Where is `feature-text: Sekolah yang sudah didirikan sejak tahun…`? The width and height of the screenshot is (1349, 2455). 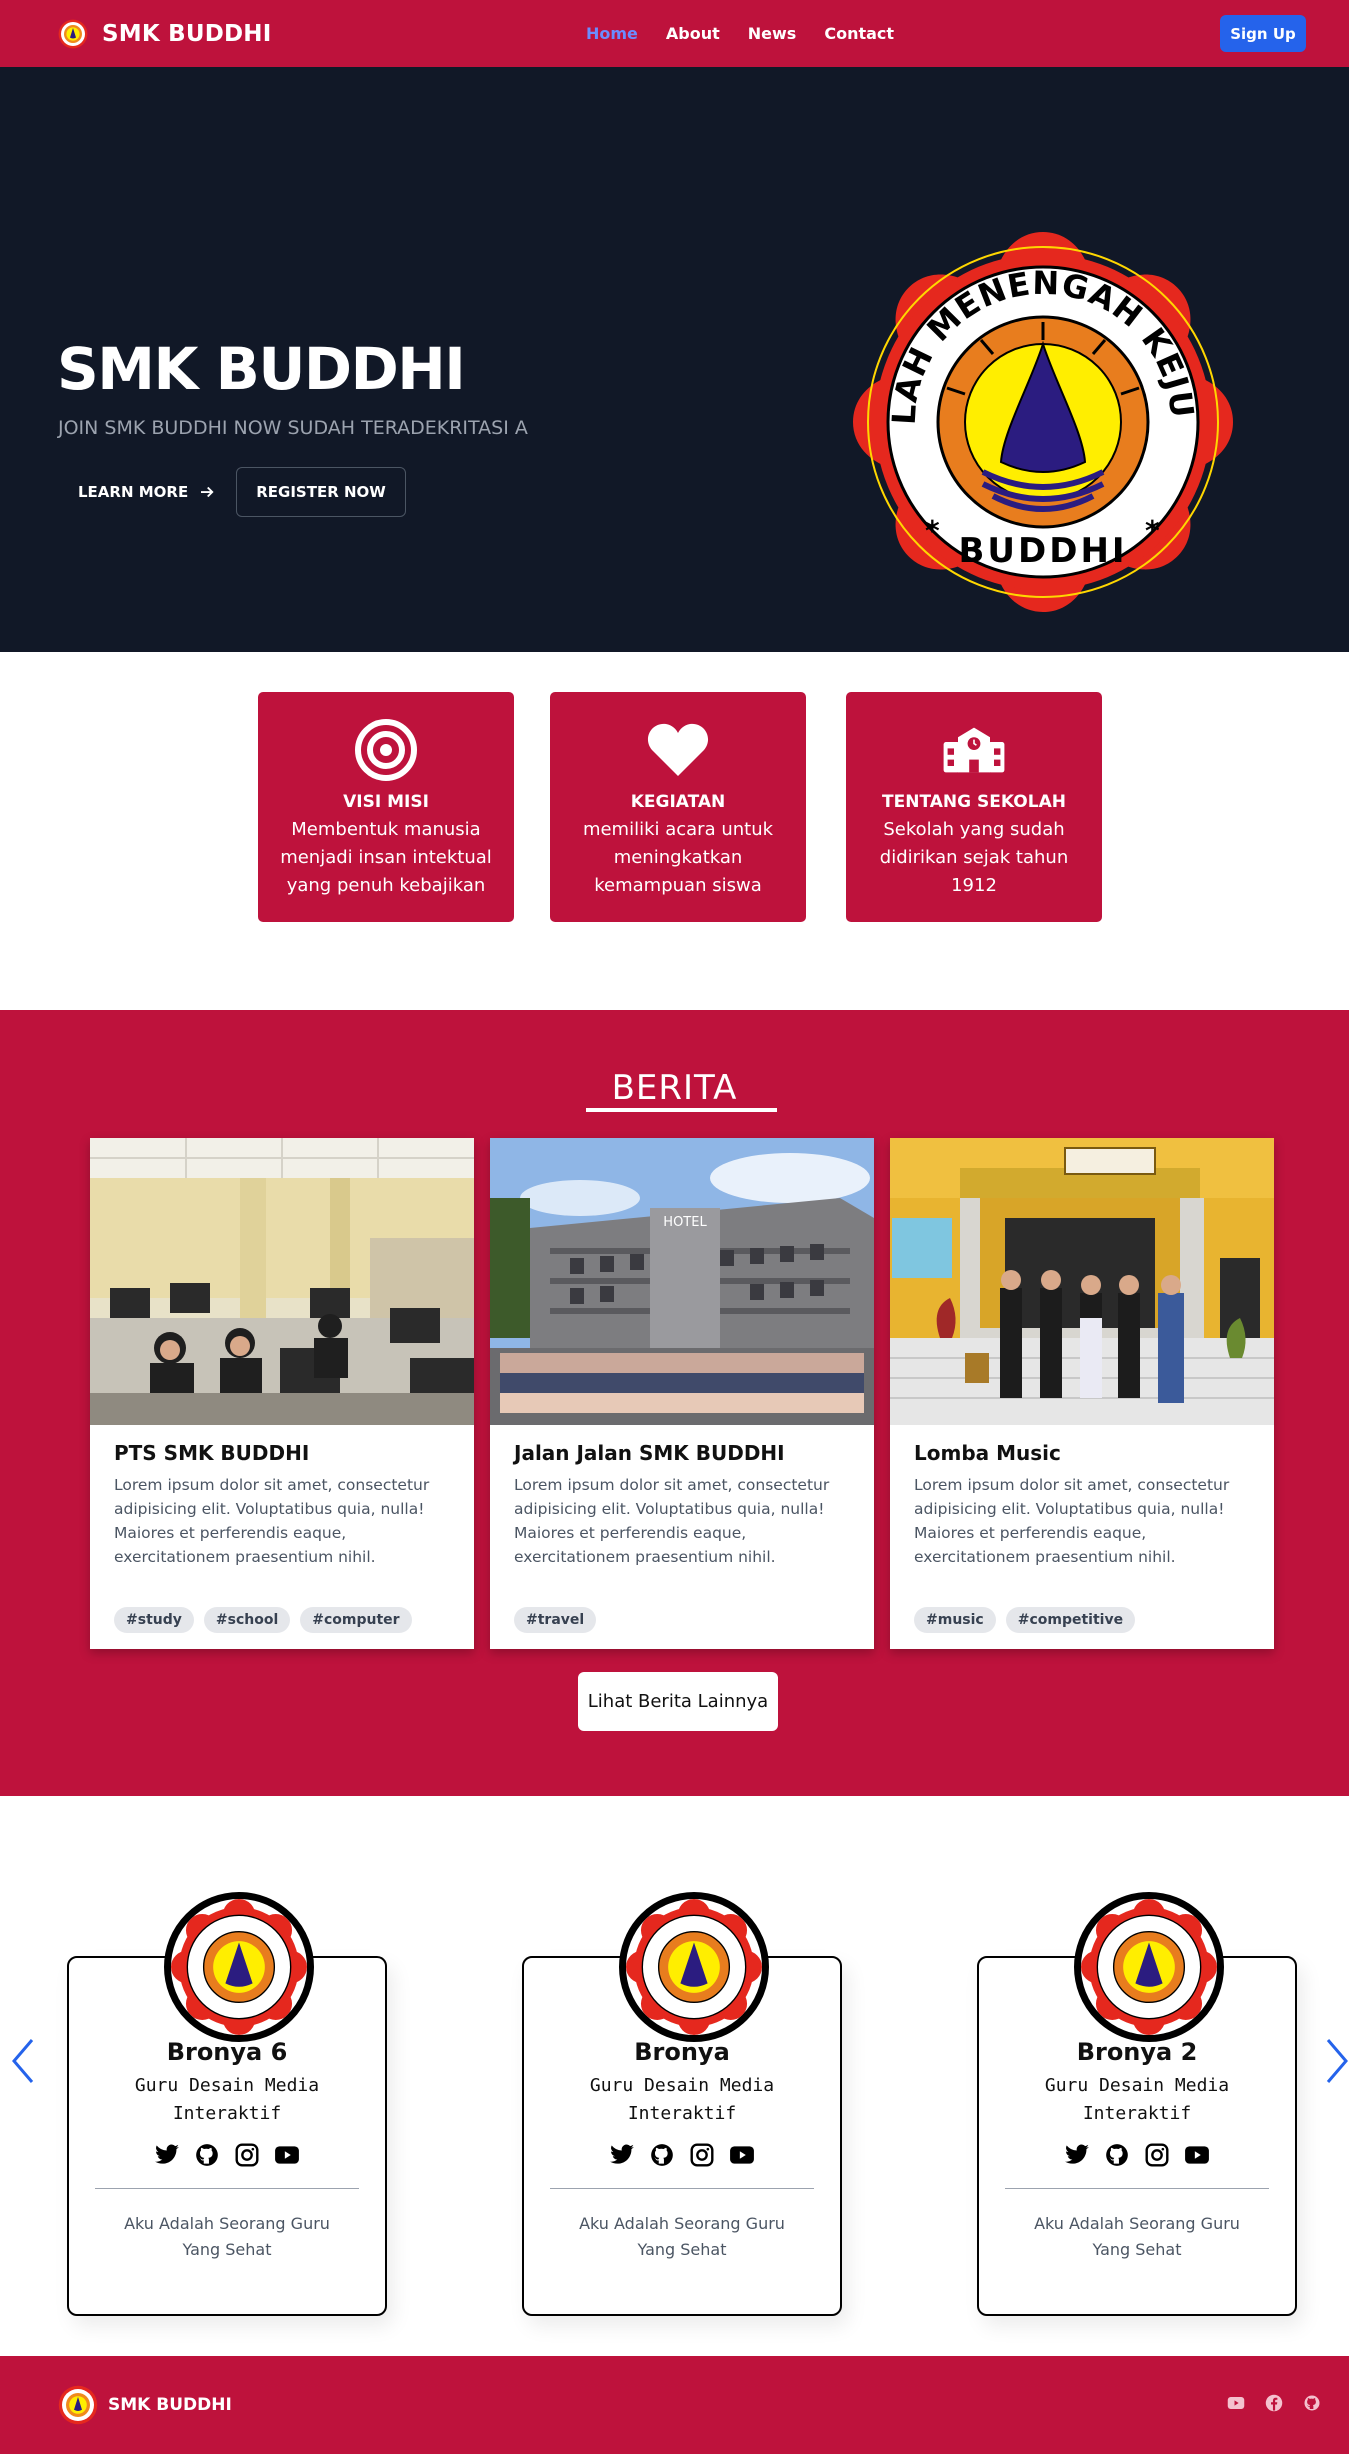 feature-text: Sekolah yang sudah didirikan sejak tahun… is located at coordinates (974, 857).